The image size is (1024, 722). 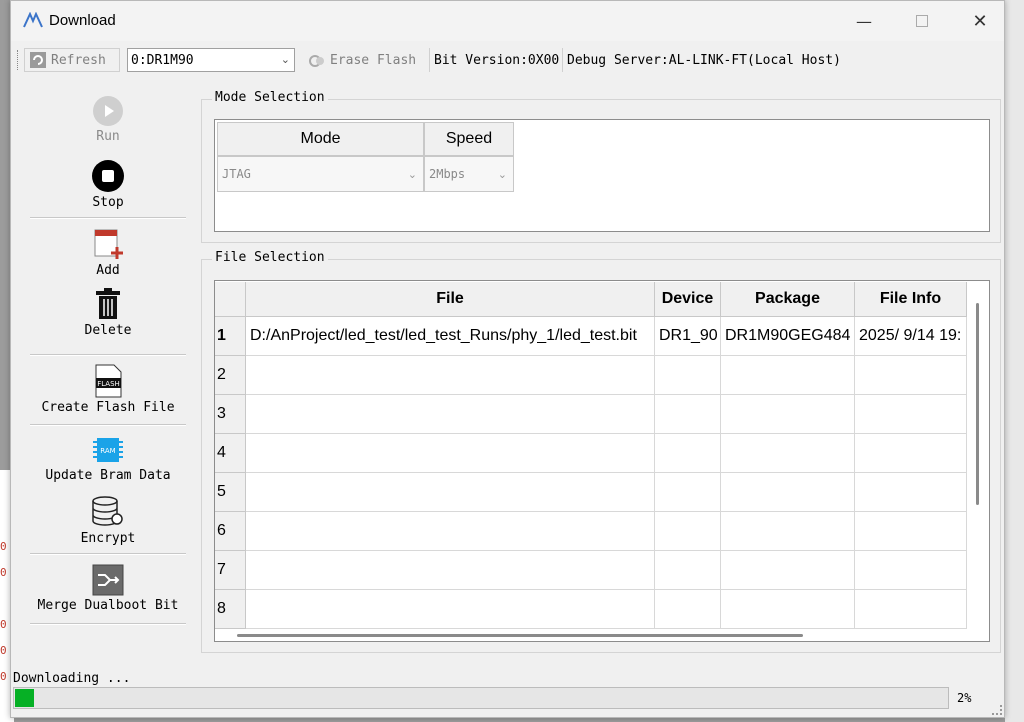 I want to click on table-row: 3, so click(x=595, y=414).